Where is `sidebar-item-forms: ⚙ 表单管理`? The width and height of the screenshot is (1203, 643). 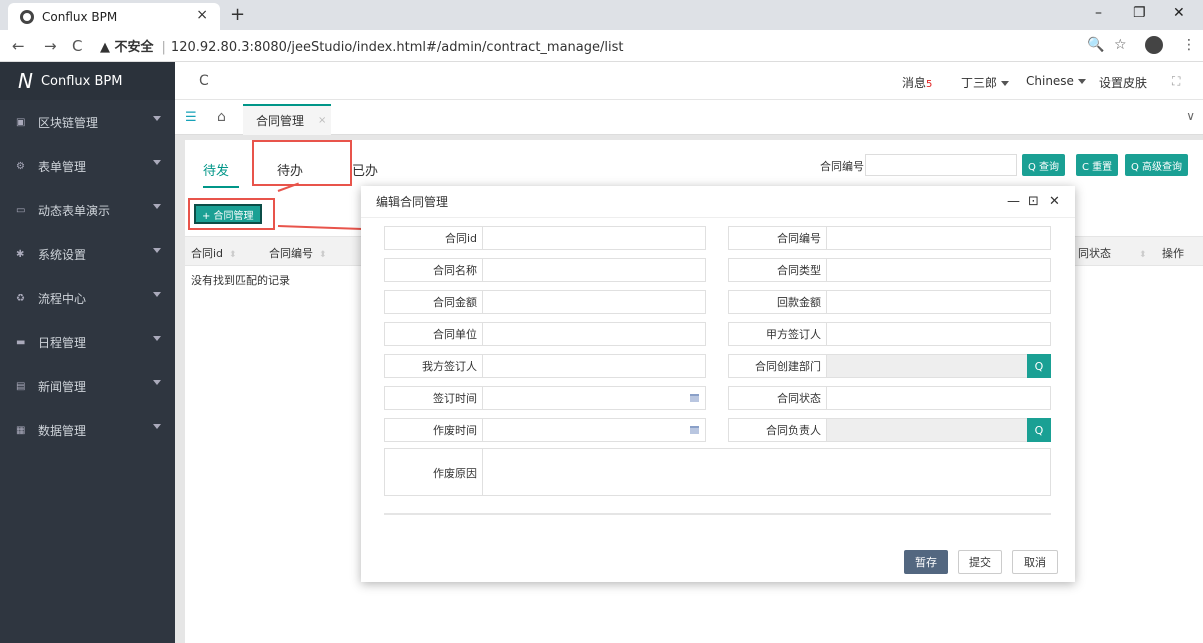
sidebar-item-forms: ⚙ 表单管理 is located at coordinates (87, 166).